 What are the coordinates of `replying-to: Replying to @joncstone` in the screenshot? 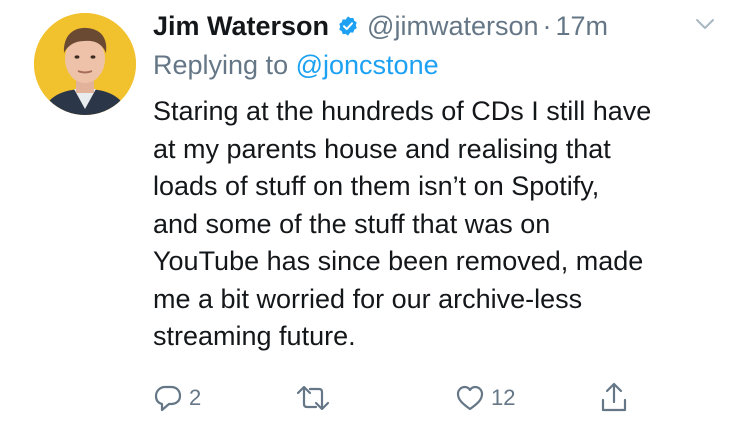 It's located at (296, 65).